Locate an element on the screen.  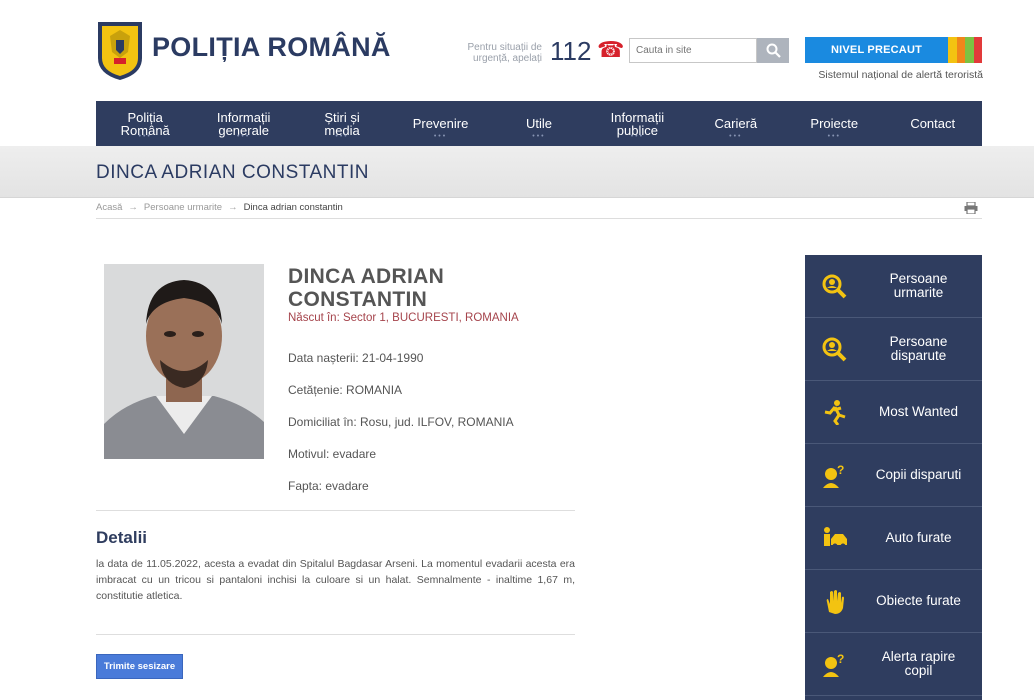
sidebar-item: Persoane disparute is located at coordinates (893, 349).